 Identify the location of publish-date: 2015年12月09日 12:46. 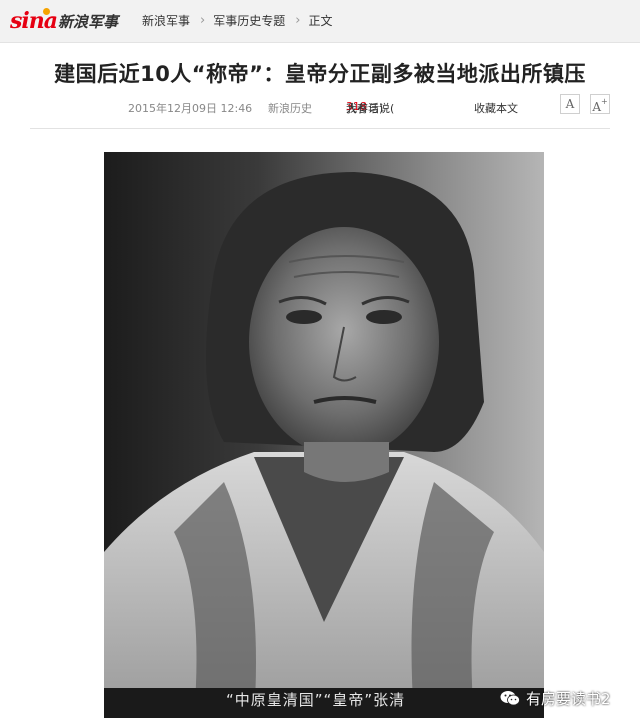
(190, 108).